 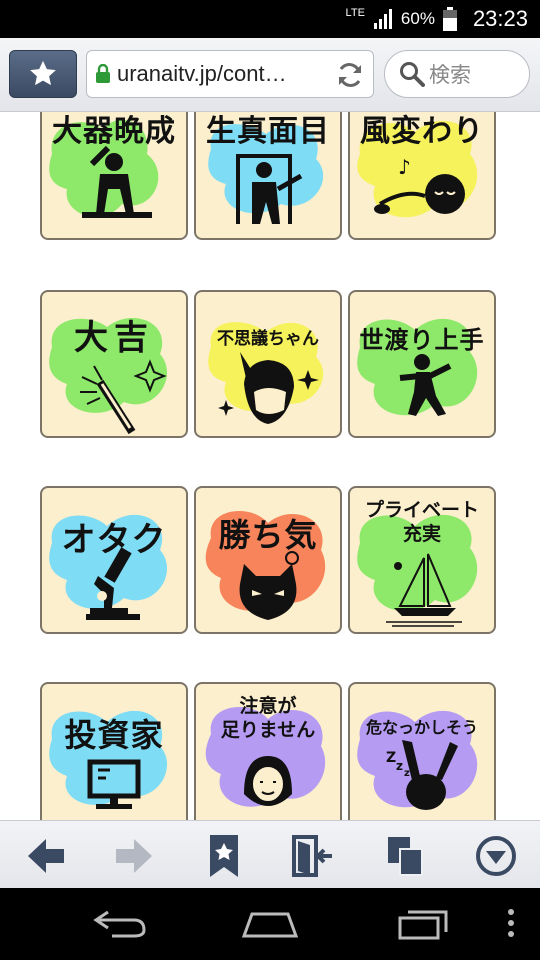 I want to click on tile-label: 大器晩成, so click(x=114, y=131).